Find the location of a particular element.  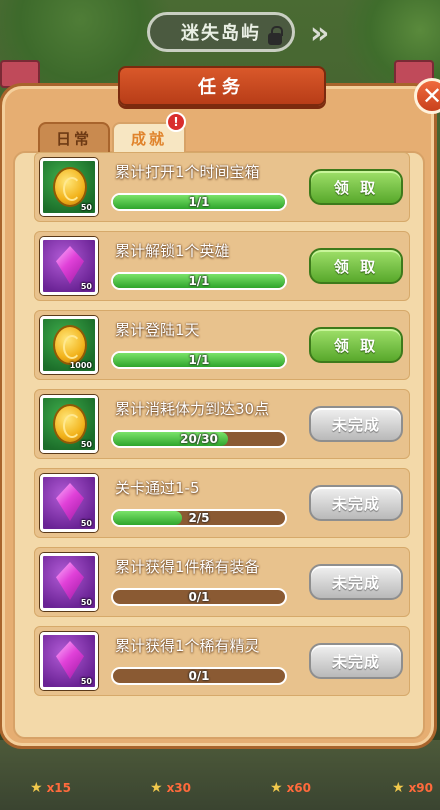

bottom-reward-1: ★ x15 is located at coordinates (50, 788).